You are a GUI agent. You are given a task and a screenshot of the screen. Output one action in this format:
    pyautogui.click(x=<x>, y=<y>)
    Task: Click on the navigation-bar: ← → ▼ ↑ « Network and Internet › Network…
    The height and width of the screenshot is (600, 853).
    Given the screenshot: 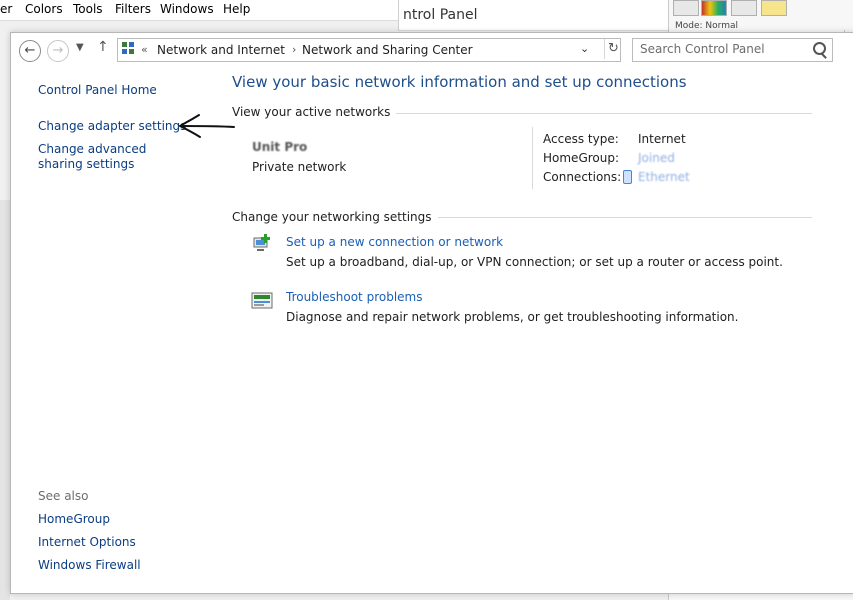 What is the action you would take?
    pyautogui.click(x=432, y=50)
    